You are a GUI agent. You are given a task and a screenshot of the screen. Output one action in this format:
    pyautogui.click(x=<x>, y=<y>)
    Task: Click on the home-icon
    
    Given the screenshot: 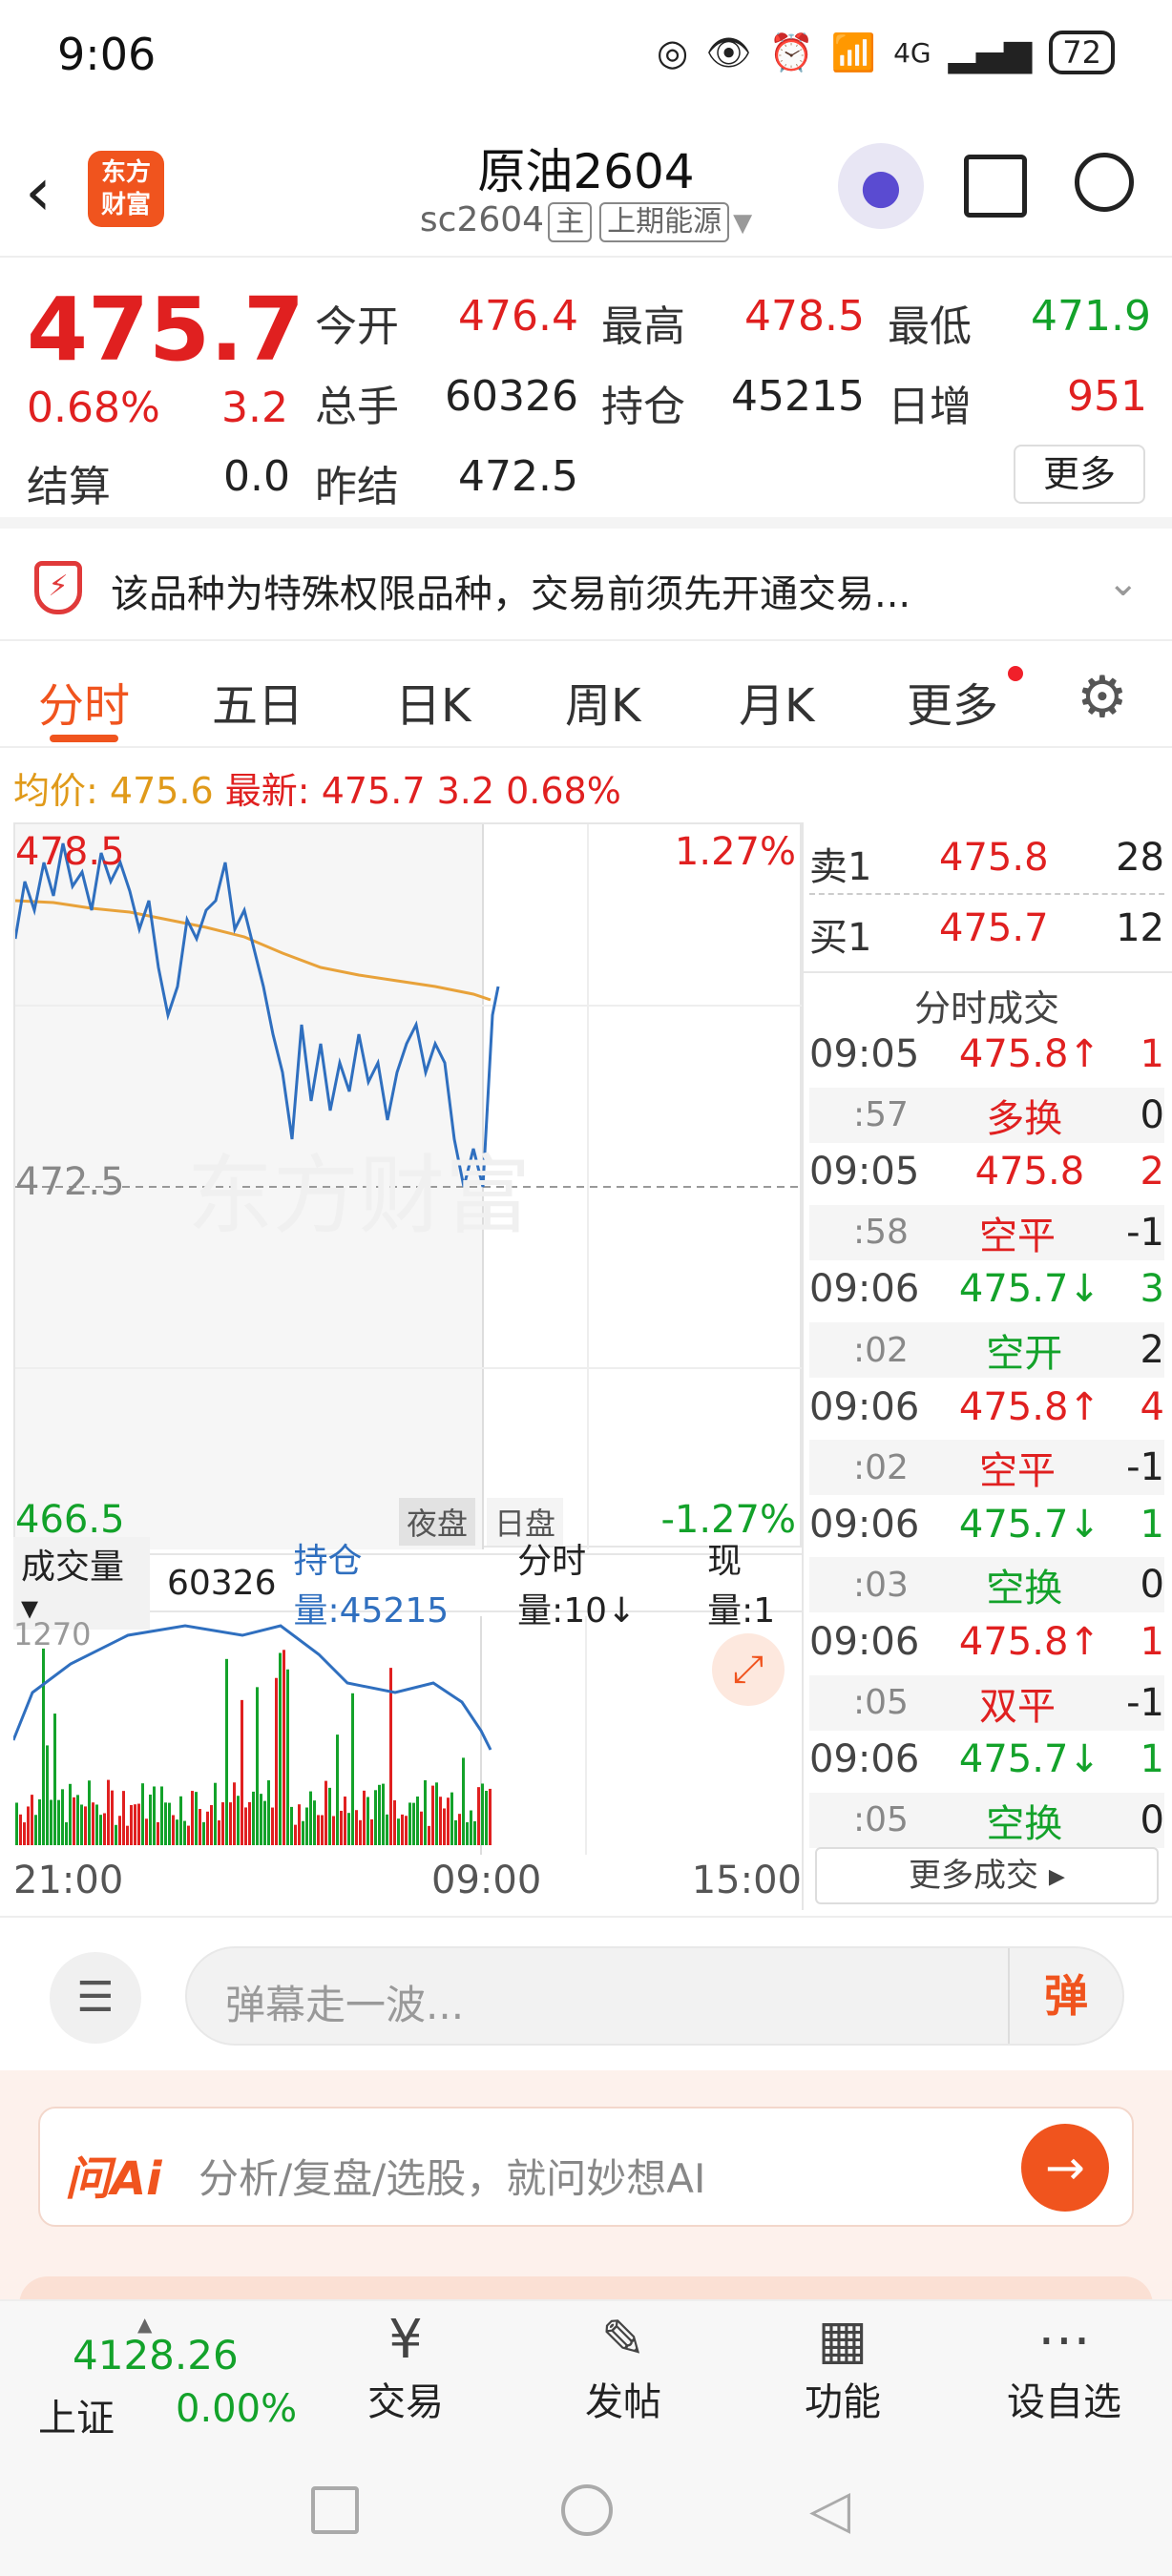 What is the action you would take?
    pyautogui.click(x=587, y=2510)
    